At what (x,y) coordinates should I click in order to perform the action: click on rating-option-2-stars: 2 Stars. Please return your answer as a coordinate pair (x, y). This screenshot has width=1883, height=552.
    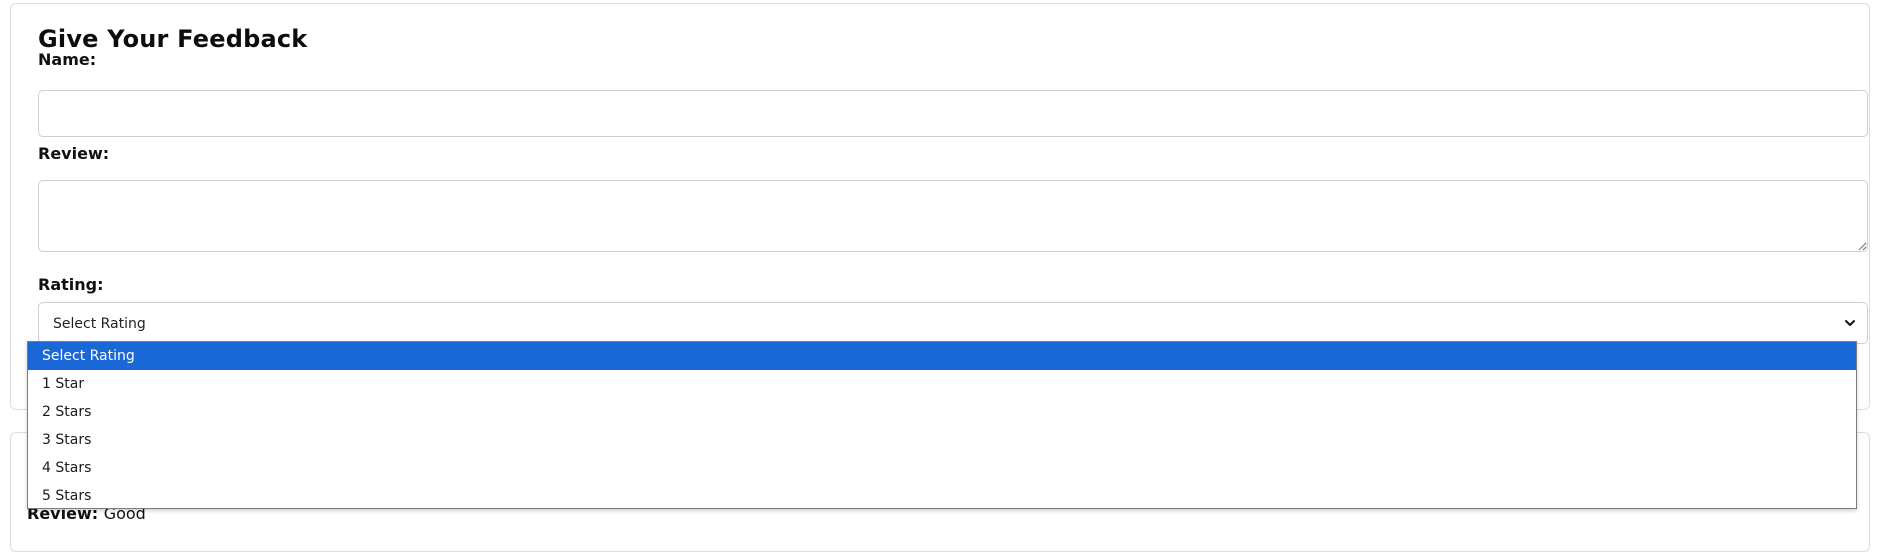
    Looking at the image, I should click on (942, 412).